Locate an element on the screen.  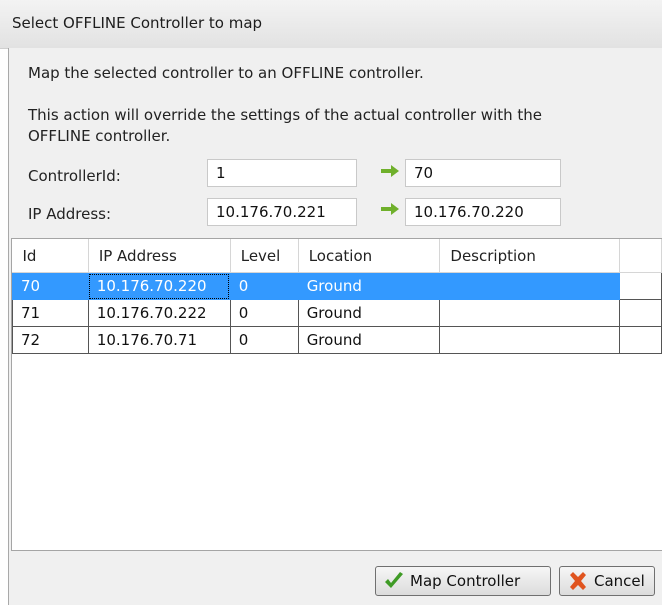
cell-ip-address: 10.176.70.71 is located at coordinates (159, 340).